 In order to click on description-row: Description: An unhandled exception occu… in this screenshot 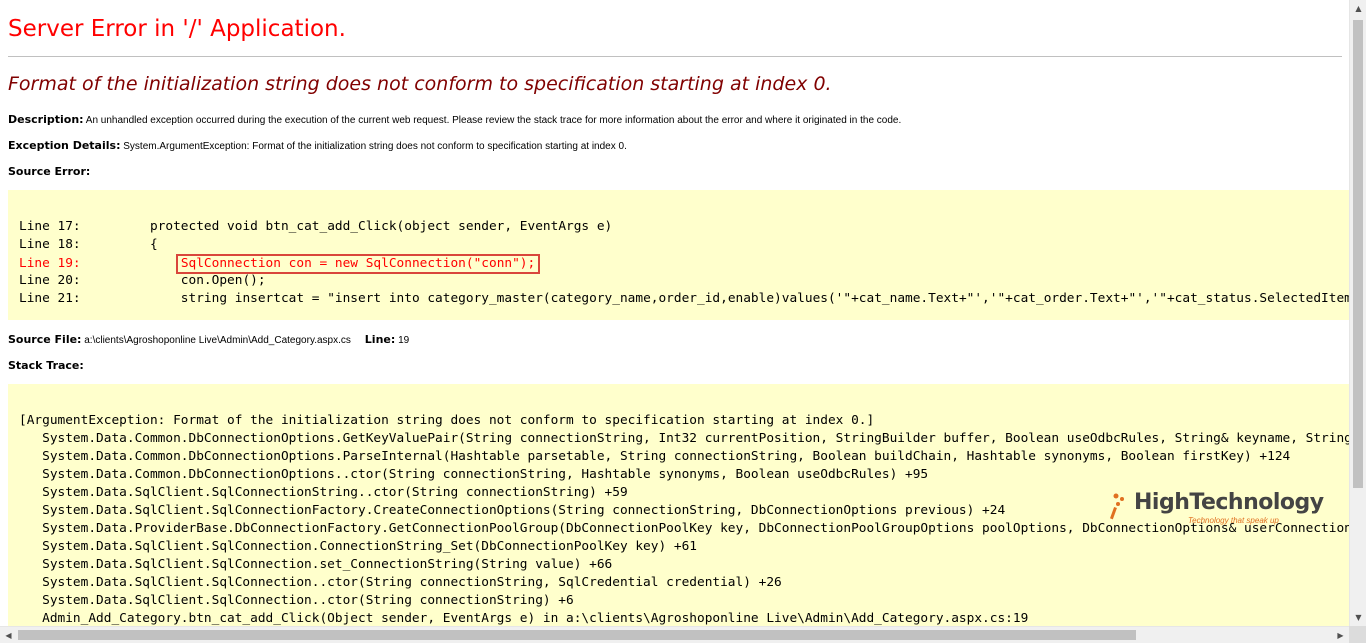, I will do `click(454, 119)`.